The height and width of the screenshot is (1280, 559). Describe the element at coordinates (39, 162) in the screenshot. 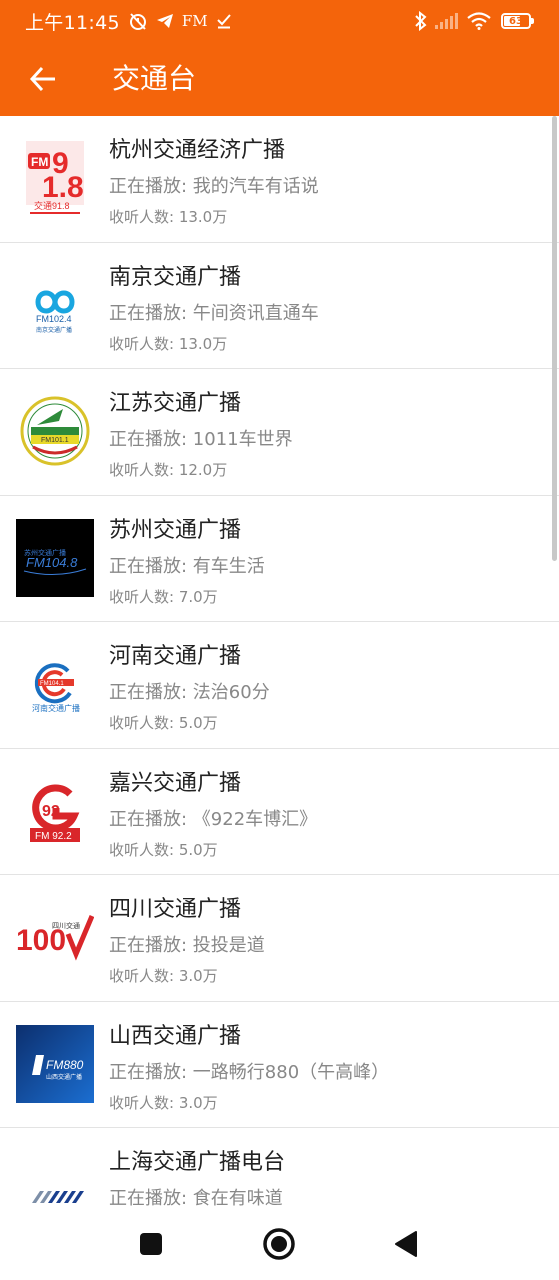

I see `svg-text: FM` at that location.